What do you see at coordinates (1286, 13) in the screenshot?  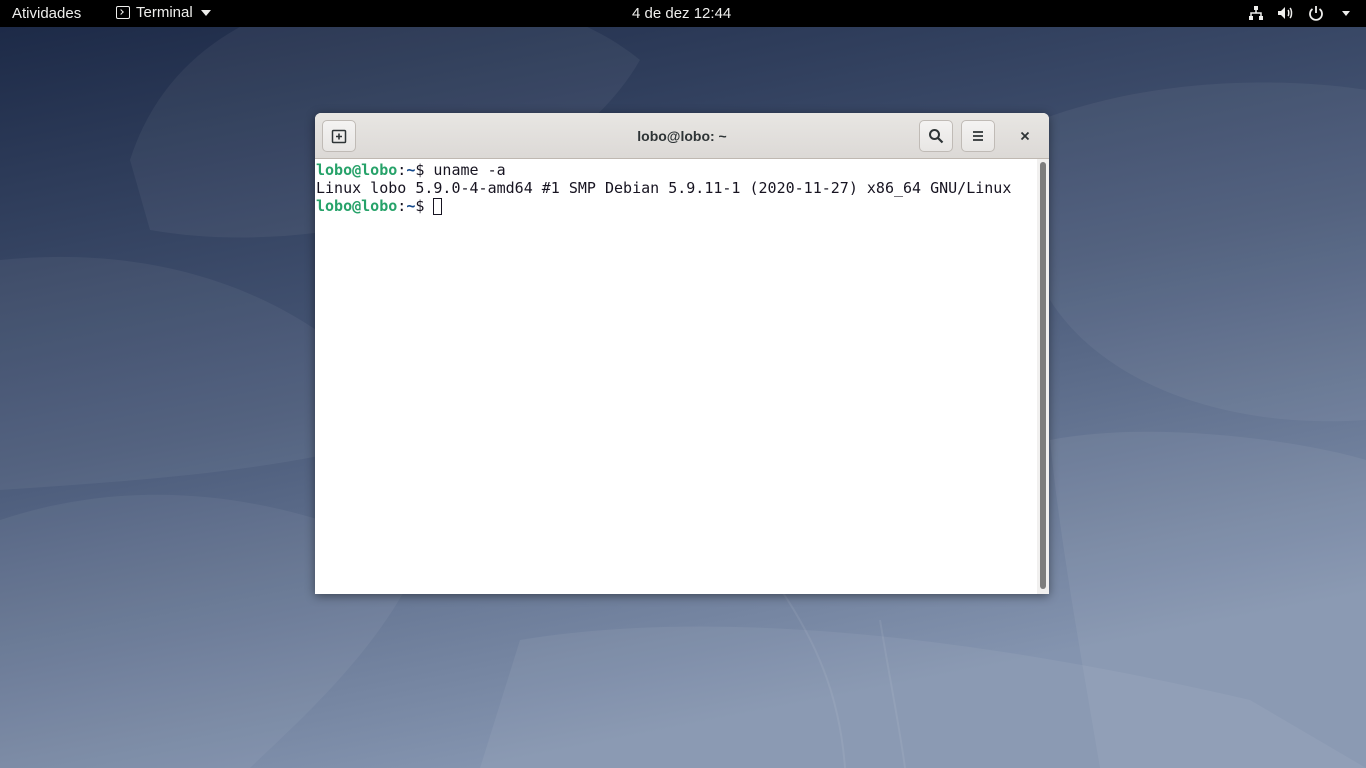 I see `volume-icon` at bounding box center [1286, 13].